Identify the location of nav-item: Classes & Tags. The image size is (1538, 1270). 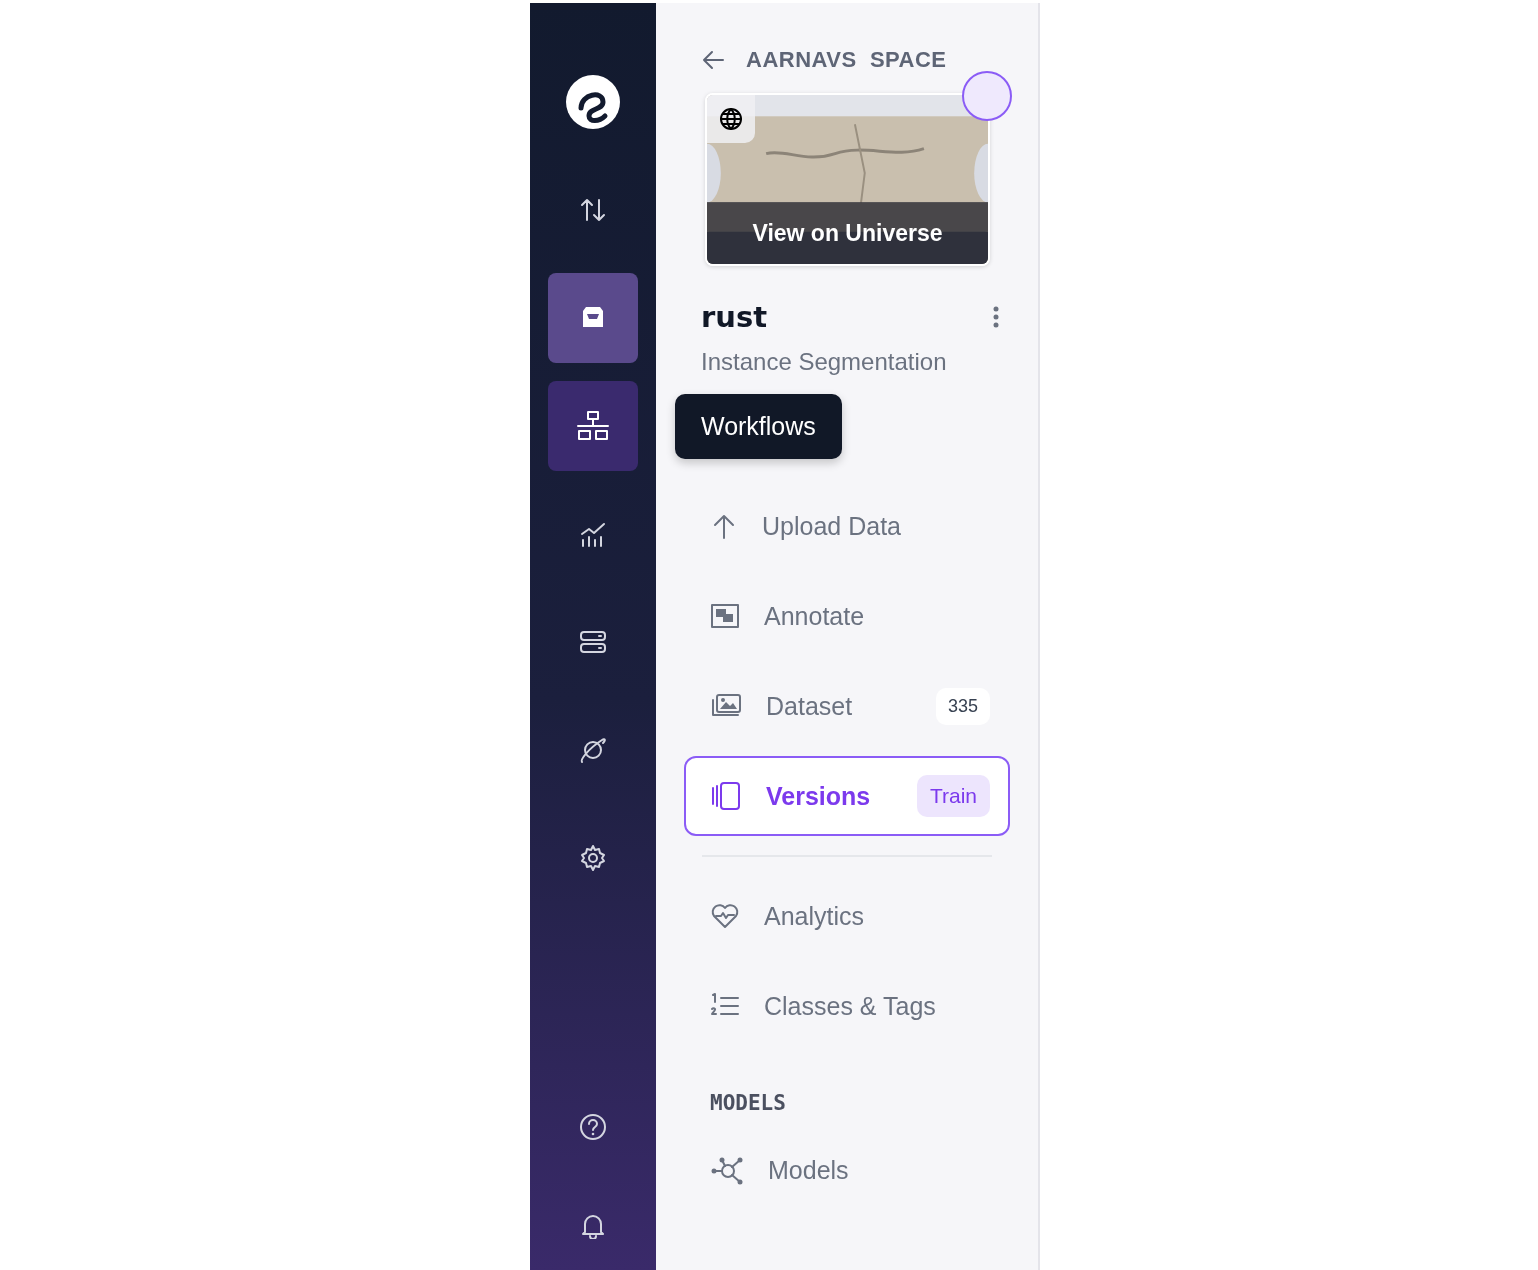
(847, 1006).